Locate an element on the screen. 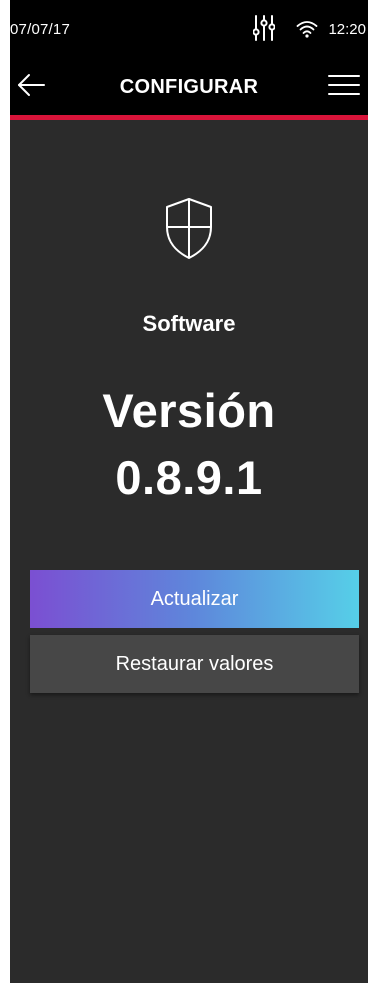  app-bar-accent-line is located at coordinates (189, 117).